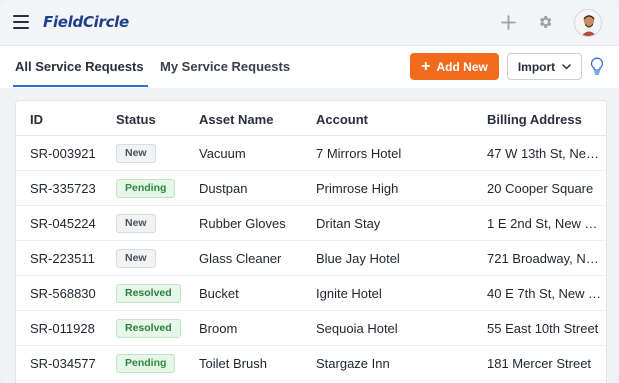 Image resolution: width=619 pixels, height=383 pixels. I want to click on active-tab-indicator, so click(80, 86).